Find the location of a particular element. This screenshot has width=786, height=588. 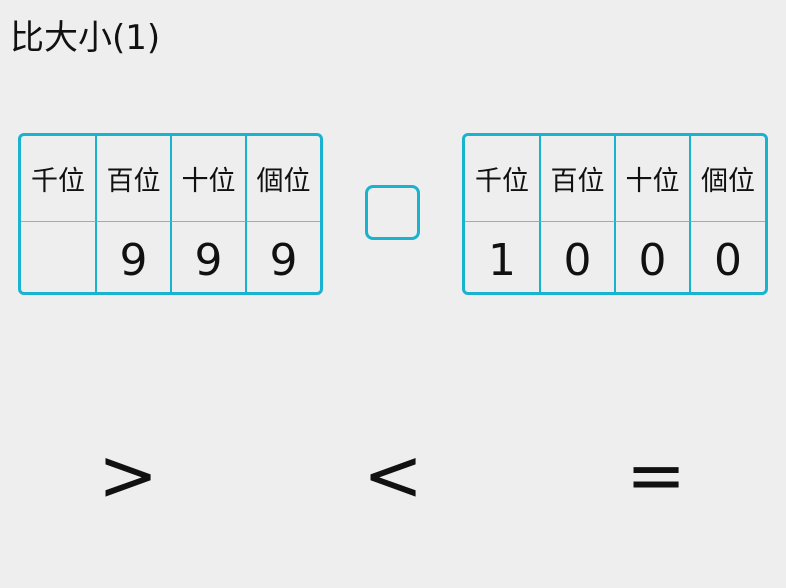

left-header-hundreds: 百位 is located at coordinates (134, 179).